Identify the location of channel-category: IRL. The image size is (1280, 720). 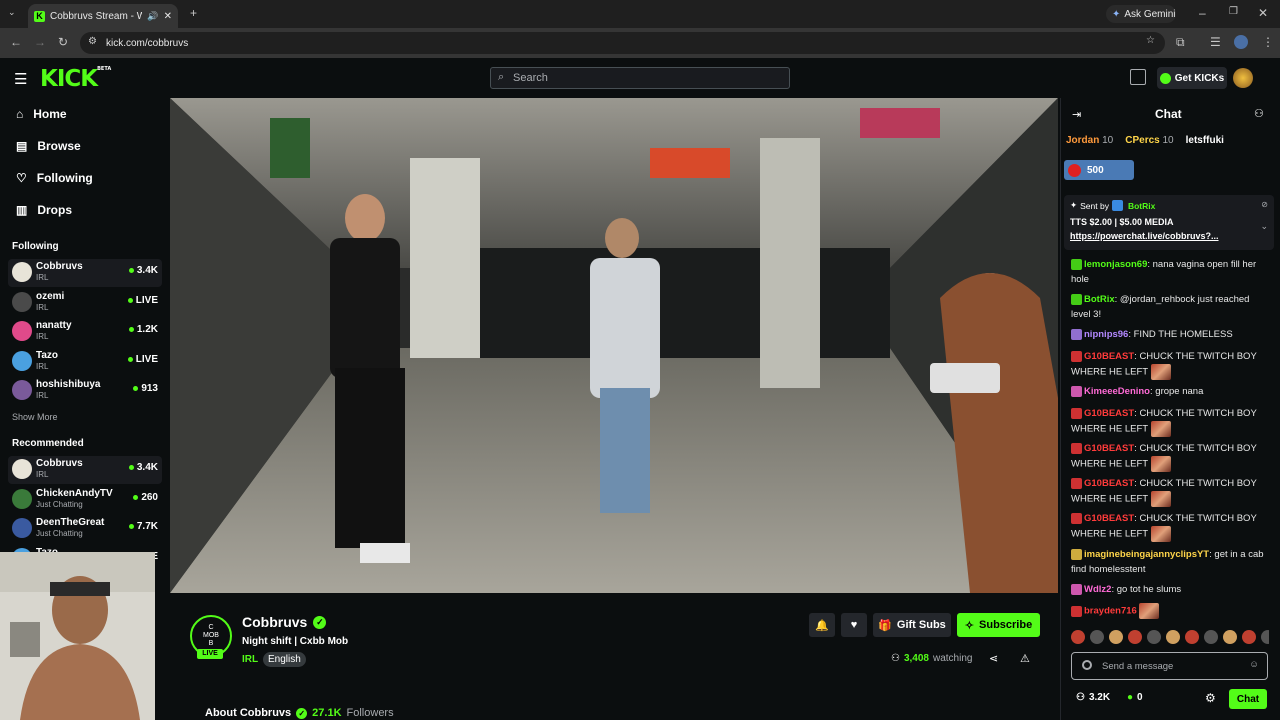
(42, 277).